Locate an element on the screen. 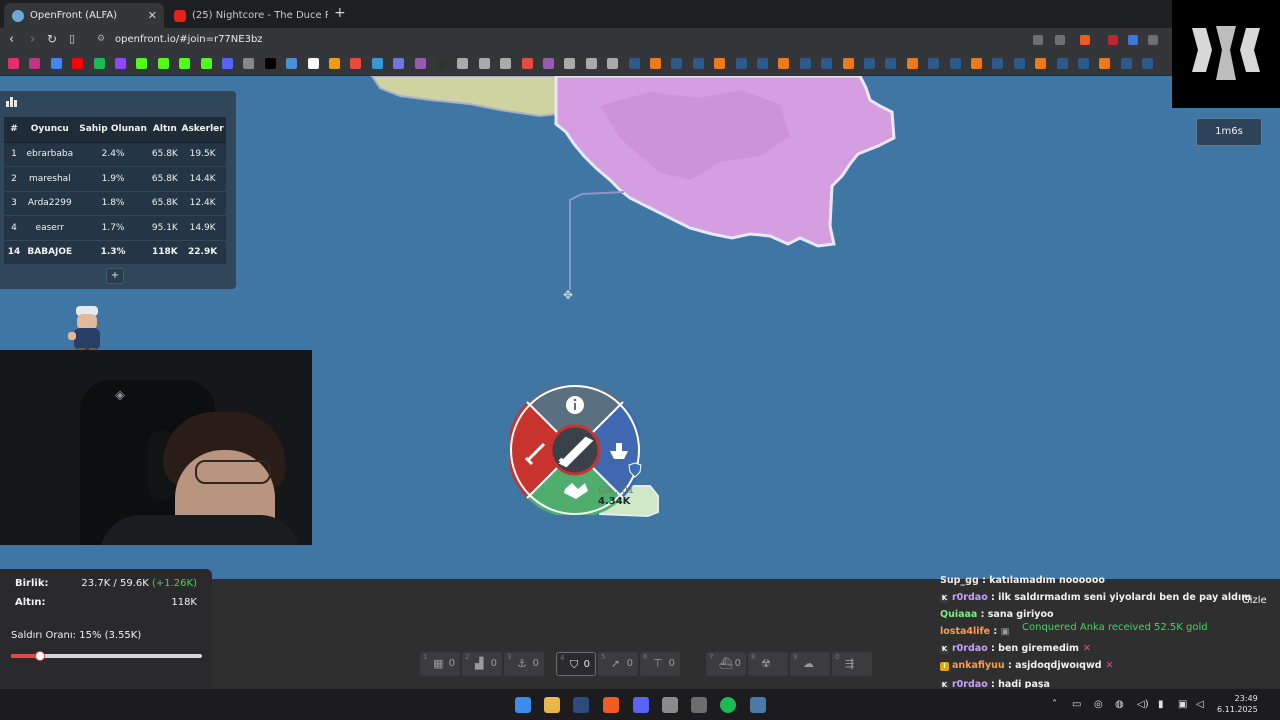 The width and height of the screenshot is (1280, 720). build-slot-sam: 6 ⊤ 0 is located at coordinates (660, 664).